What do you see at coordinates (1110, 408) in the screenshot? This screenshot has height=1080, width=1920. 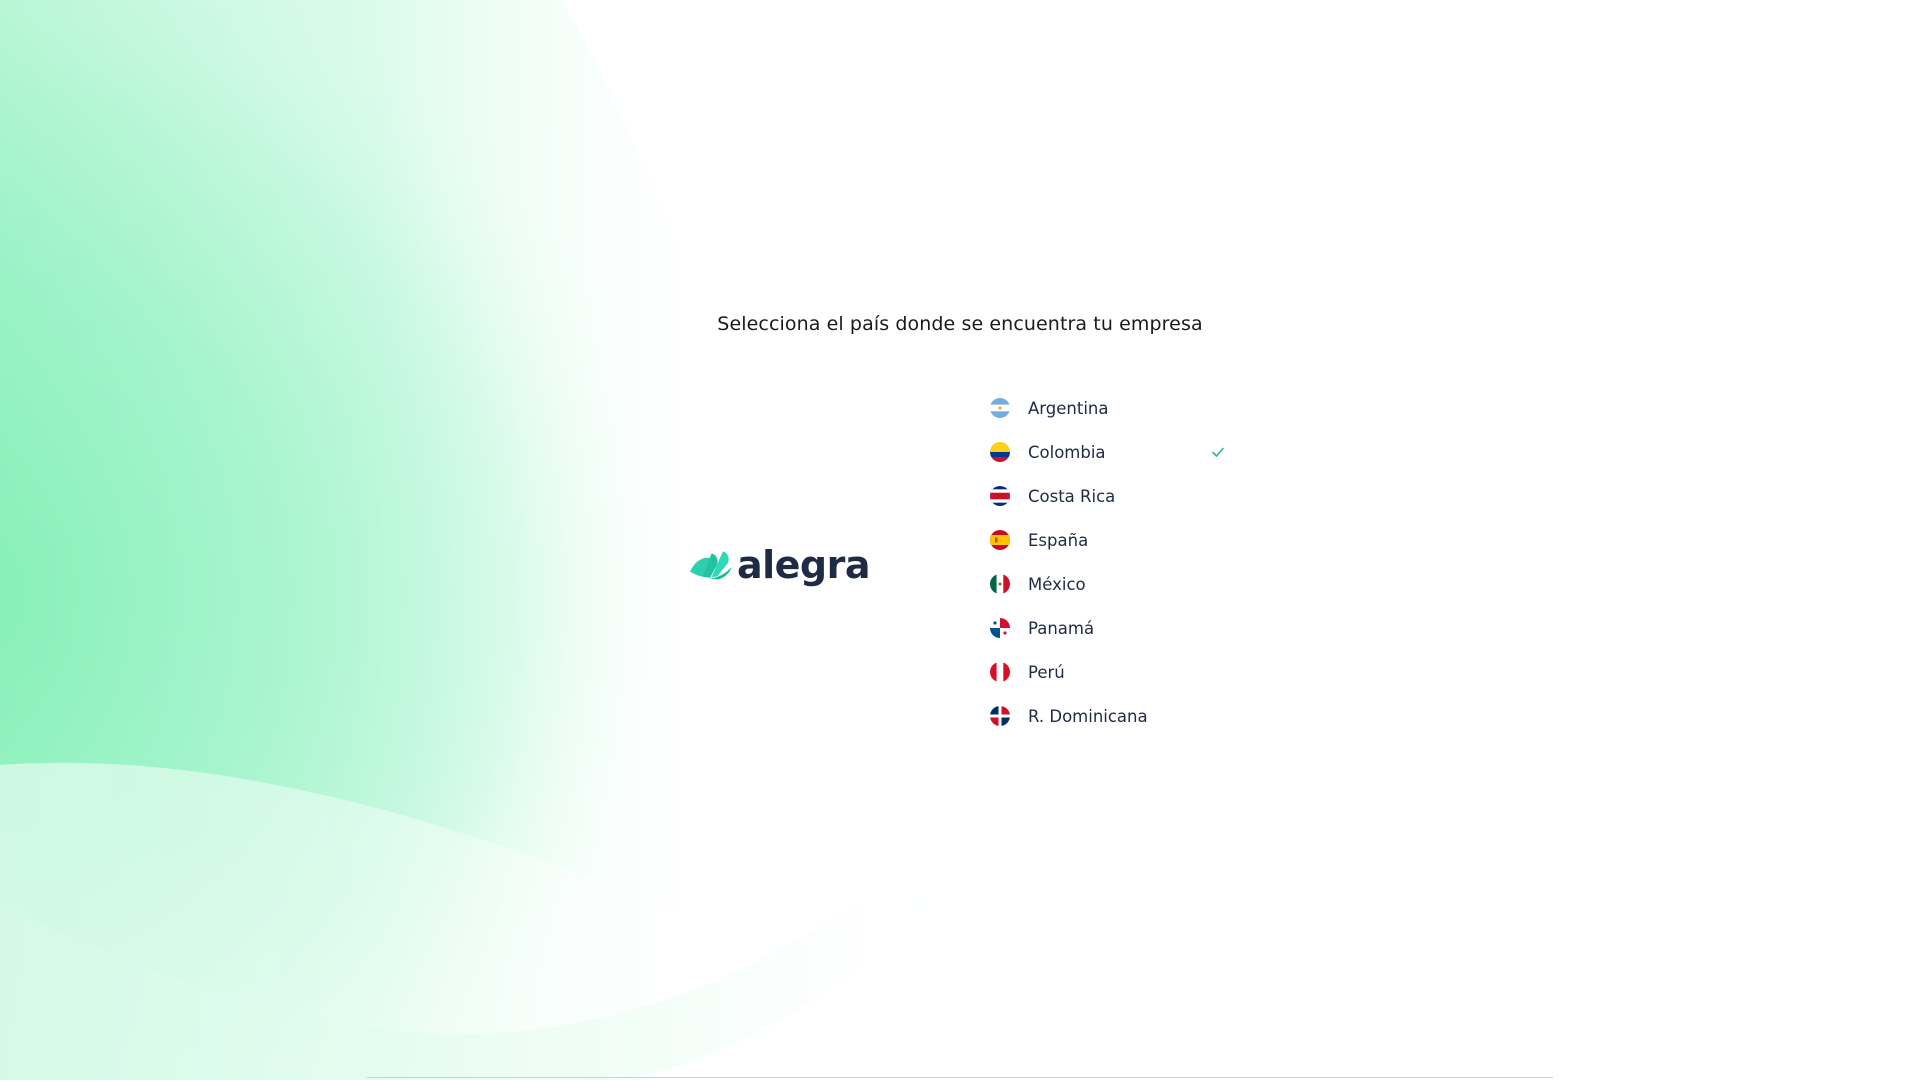 I see `country-option-argentina: Argentina` at bounding box center [1110, 408].